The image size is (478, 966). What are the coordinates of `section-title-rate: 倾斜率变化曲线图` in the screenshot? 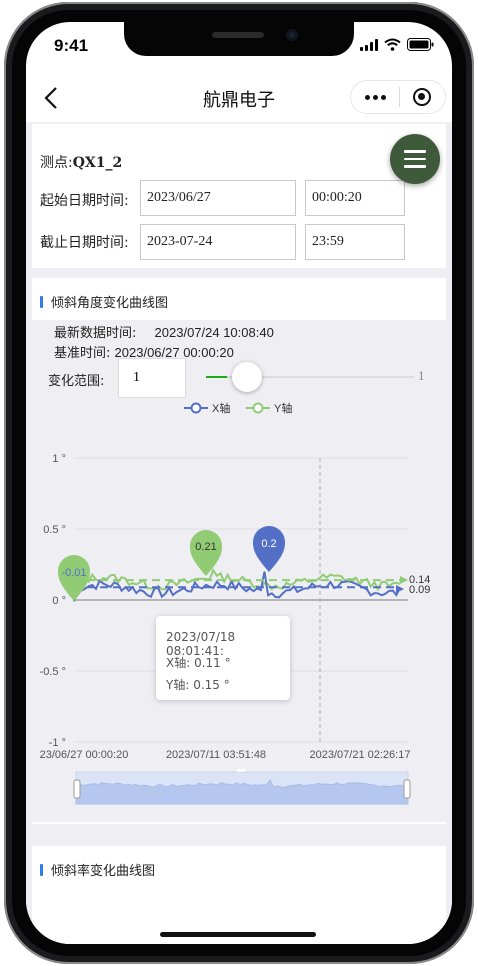 It's located at (97, 869).